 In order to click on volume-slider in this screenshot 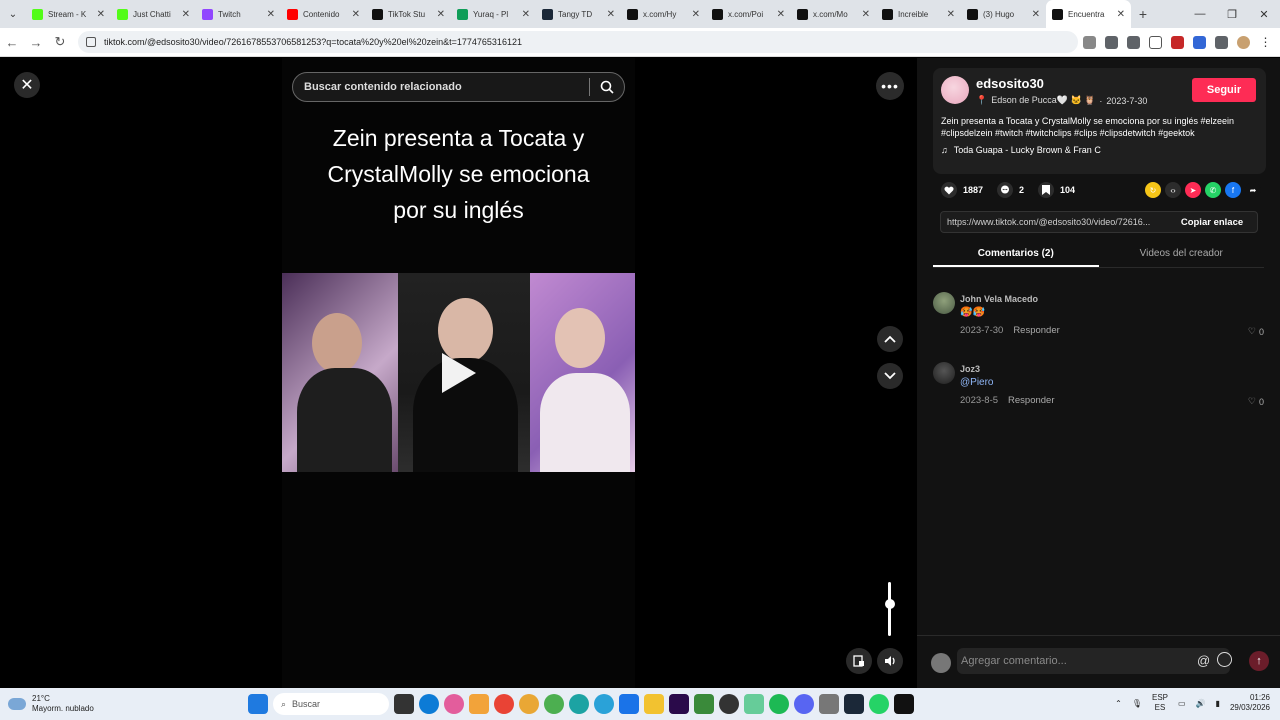, I will do `click(889, 609)`.